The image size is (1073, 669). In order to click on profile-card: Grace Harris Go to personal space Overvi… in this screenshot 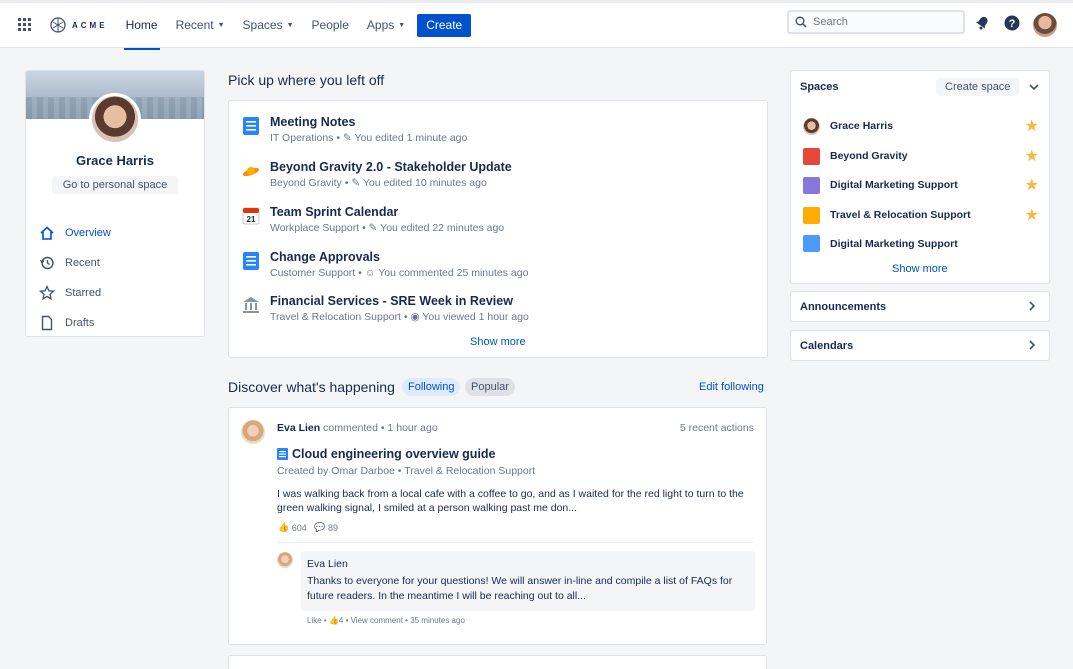, I will do `click(115, 203)`.